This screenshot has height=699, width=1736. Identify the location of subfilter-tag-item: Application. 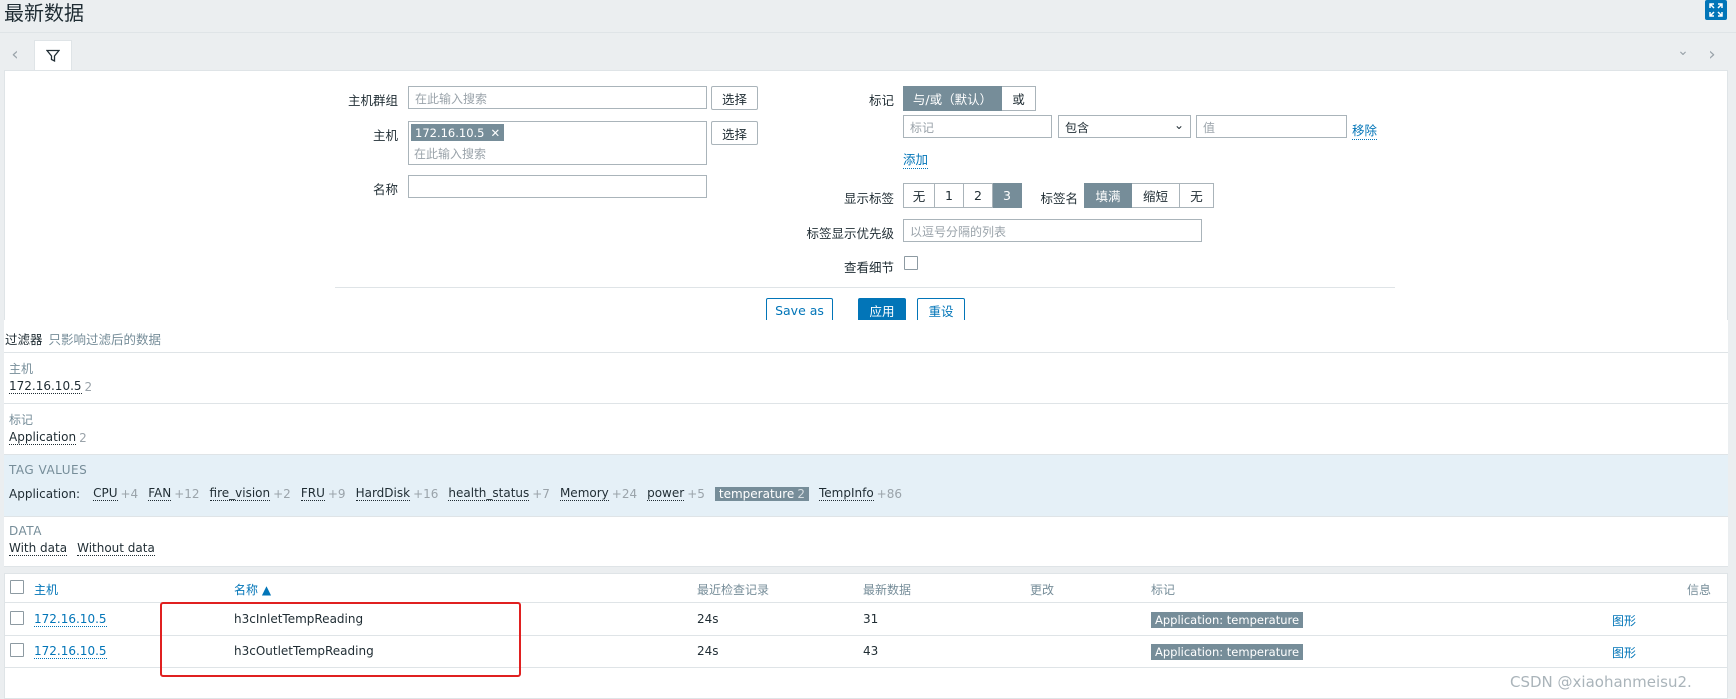
(43, 437).